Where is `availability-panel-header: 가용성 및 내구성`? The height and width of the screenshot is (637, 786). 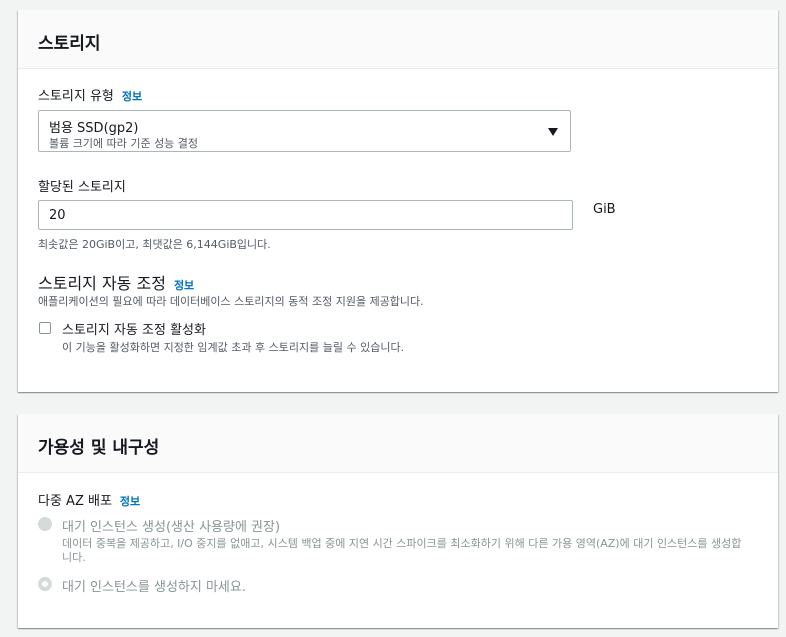 availability-panel-header: 가용성 및 내구성 is located at coordinates (398, 443).